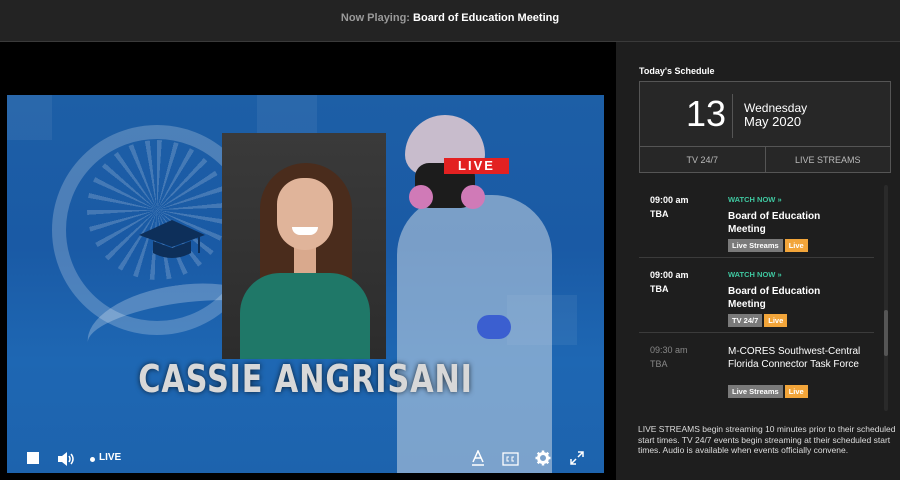  What do you see at coordinates (375, 18) in the screenshot?
I see `now-playing-prefix: Now Playing:` at bounding box center [375, 18].